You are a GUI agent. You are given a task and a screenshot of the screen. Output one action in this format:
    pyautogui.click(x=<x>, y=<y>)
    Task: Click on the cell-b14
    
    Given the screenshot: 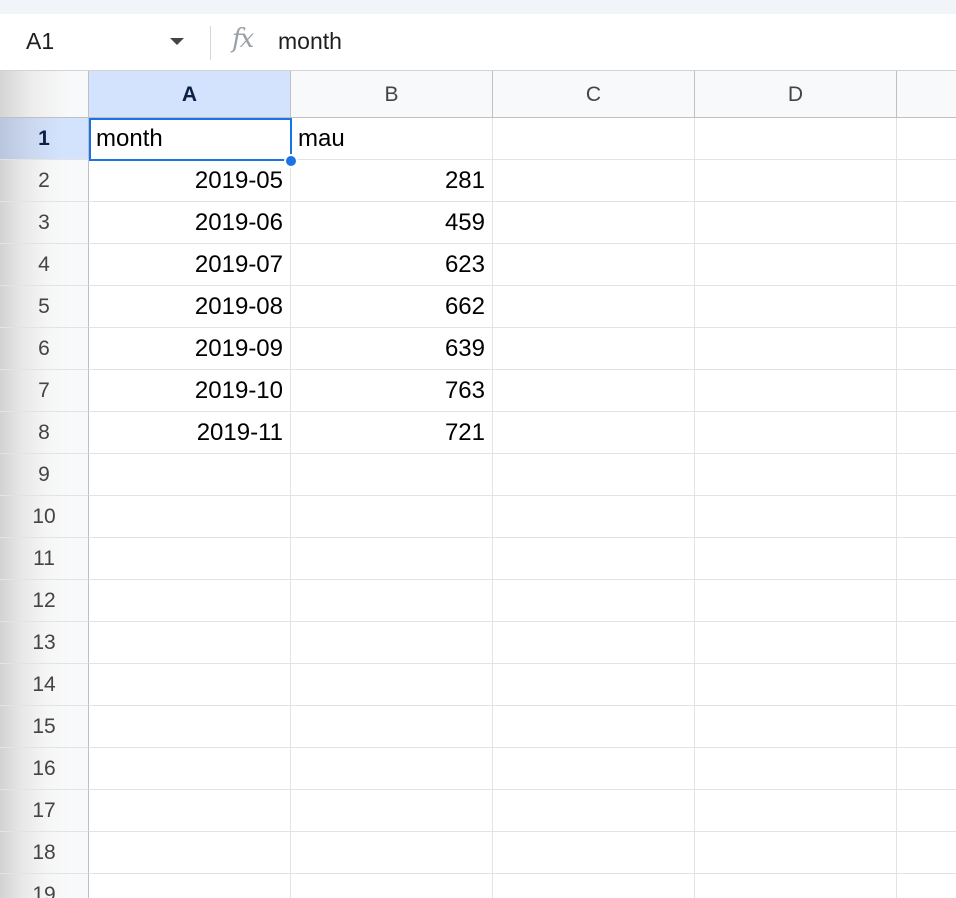 What is the action you would take?
    pyautogui.click(x=392, y=685)
    